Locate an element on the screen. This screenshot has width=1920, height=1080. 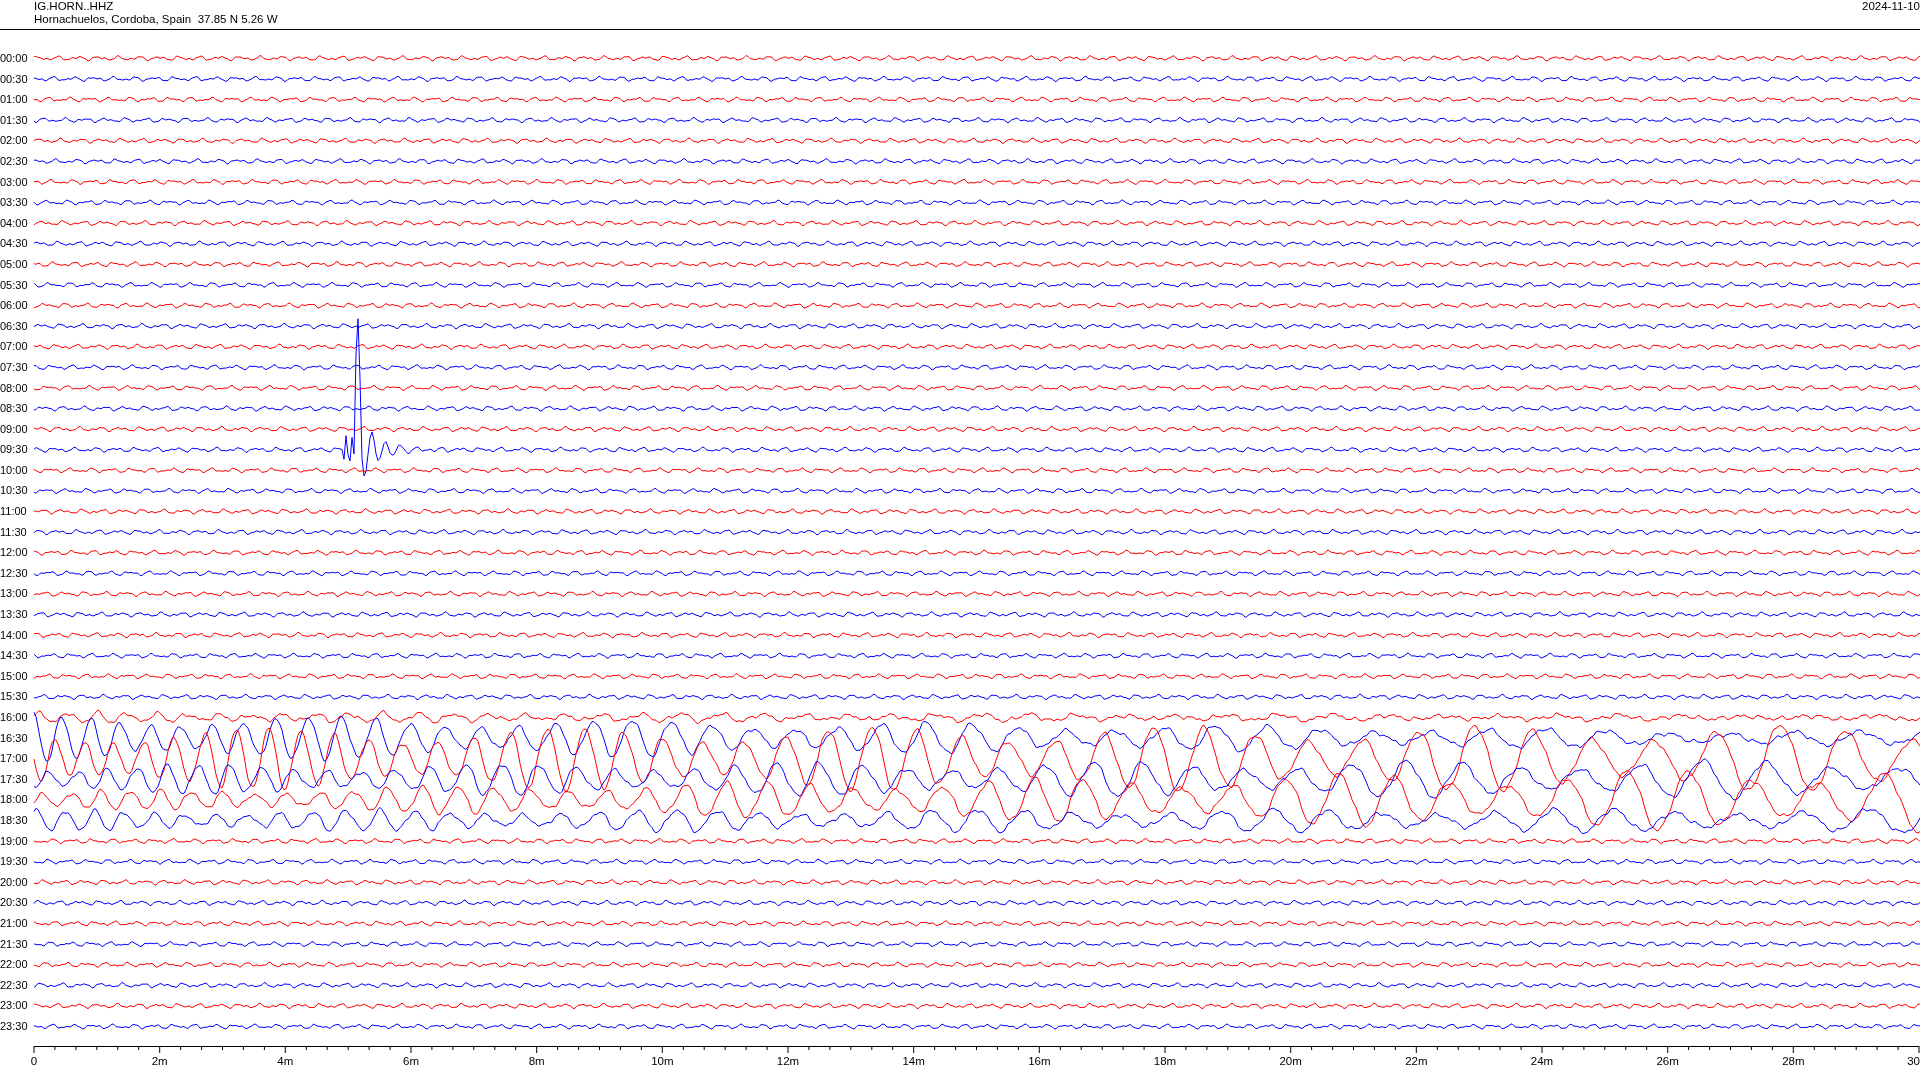
axis-tick-label: 0 is located at coordinates (34, 1061).